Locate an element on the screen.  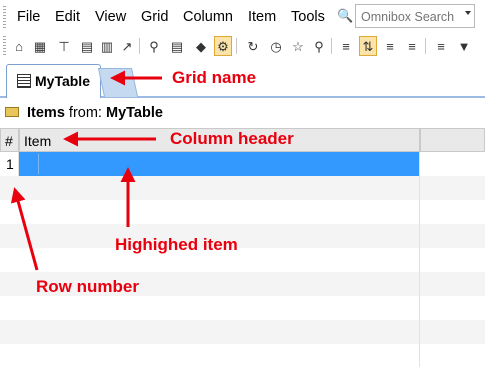
items-caption: Items from: MyTable is located at coordinates (95, 113).